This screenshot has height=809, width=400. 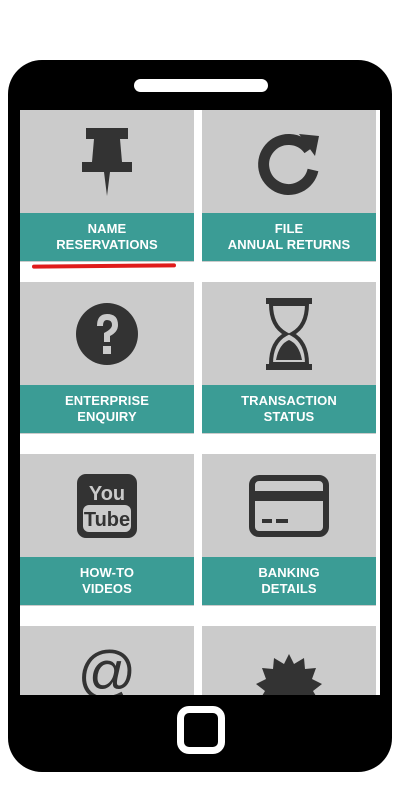 I want to click on pushpin-icon, so click(x=107, y=161).